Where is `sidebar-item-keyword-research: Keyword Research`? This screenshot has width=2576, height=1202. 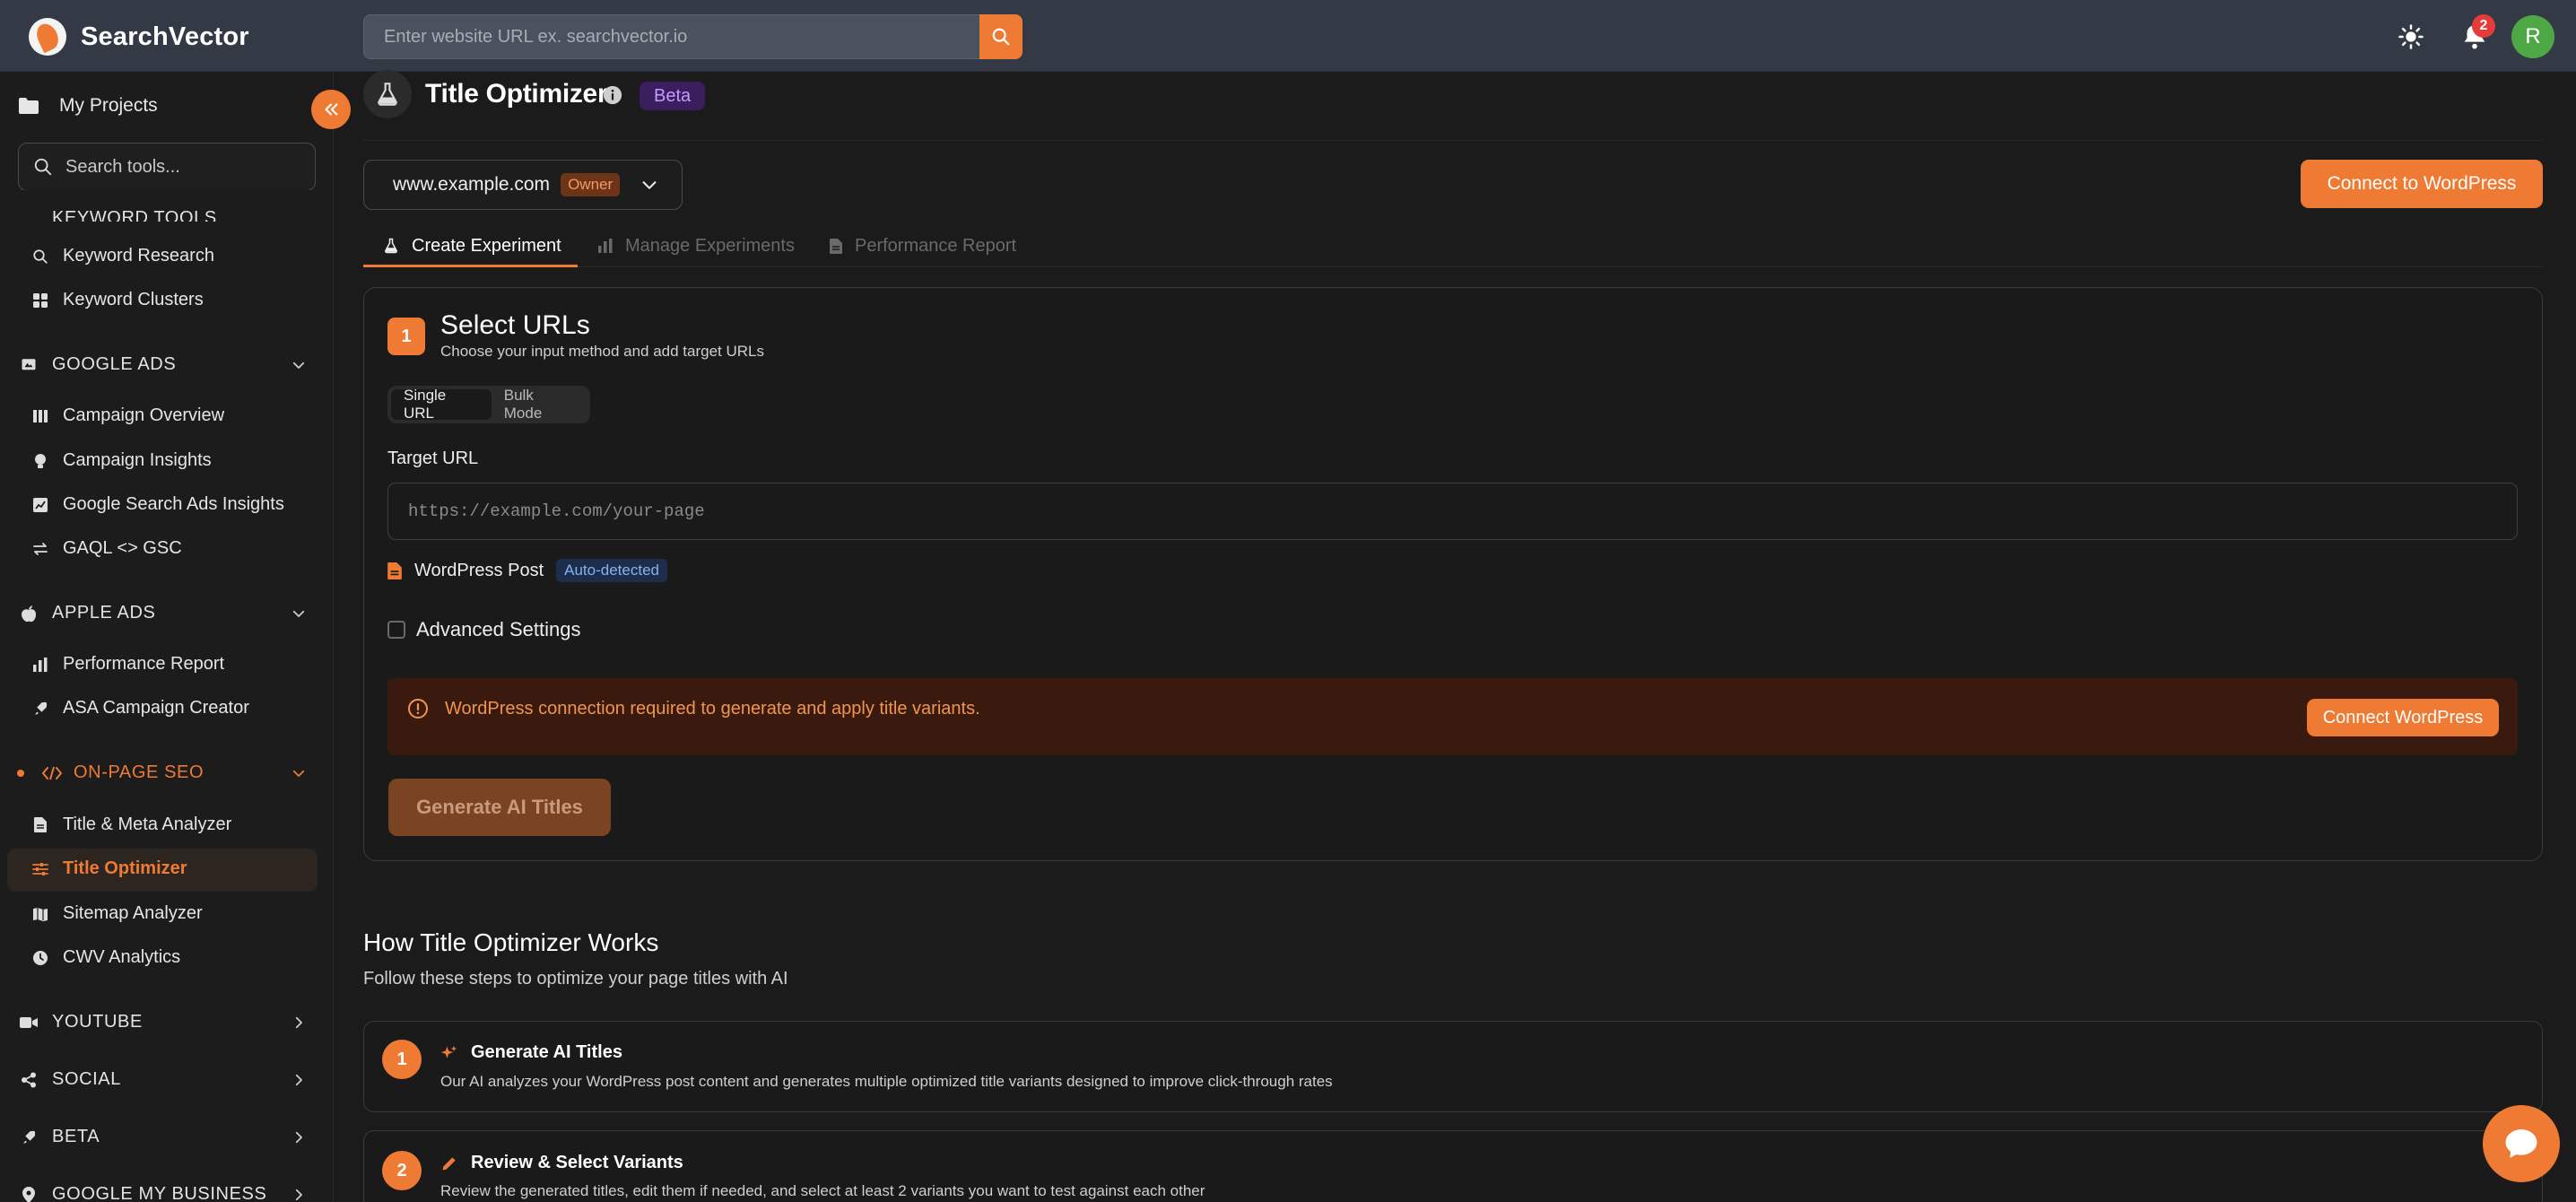
sidebar-item-keyword-research: Keyword Research is located at coordinates (123, 256).